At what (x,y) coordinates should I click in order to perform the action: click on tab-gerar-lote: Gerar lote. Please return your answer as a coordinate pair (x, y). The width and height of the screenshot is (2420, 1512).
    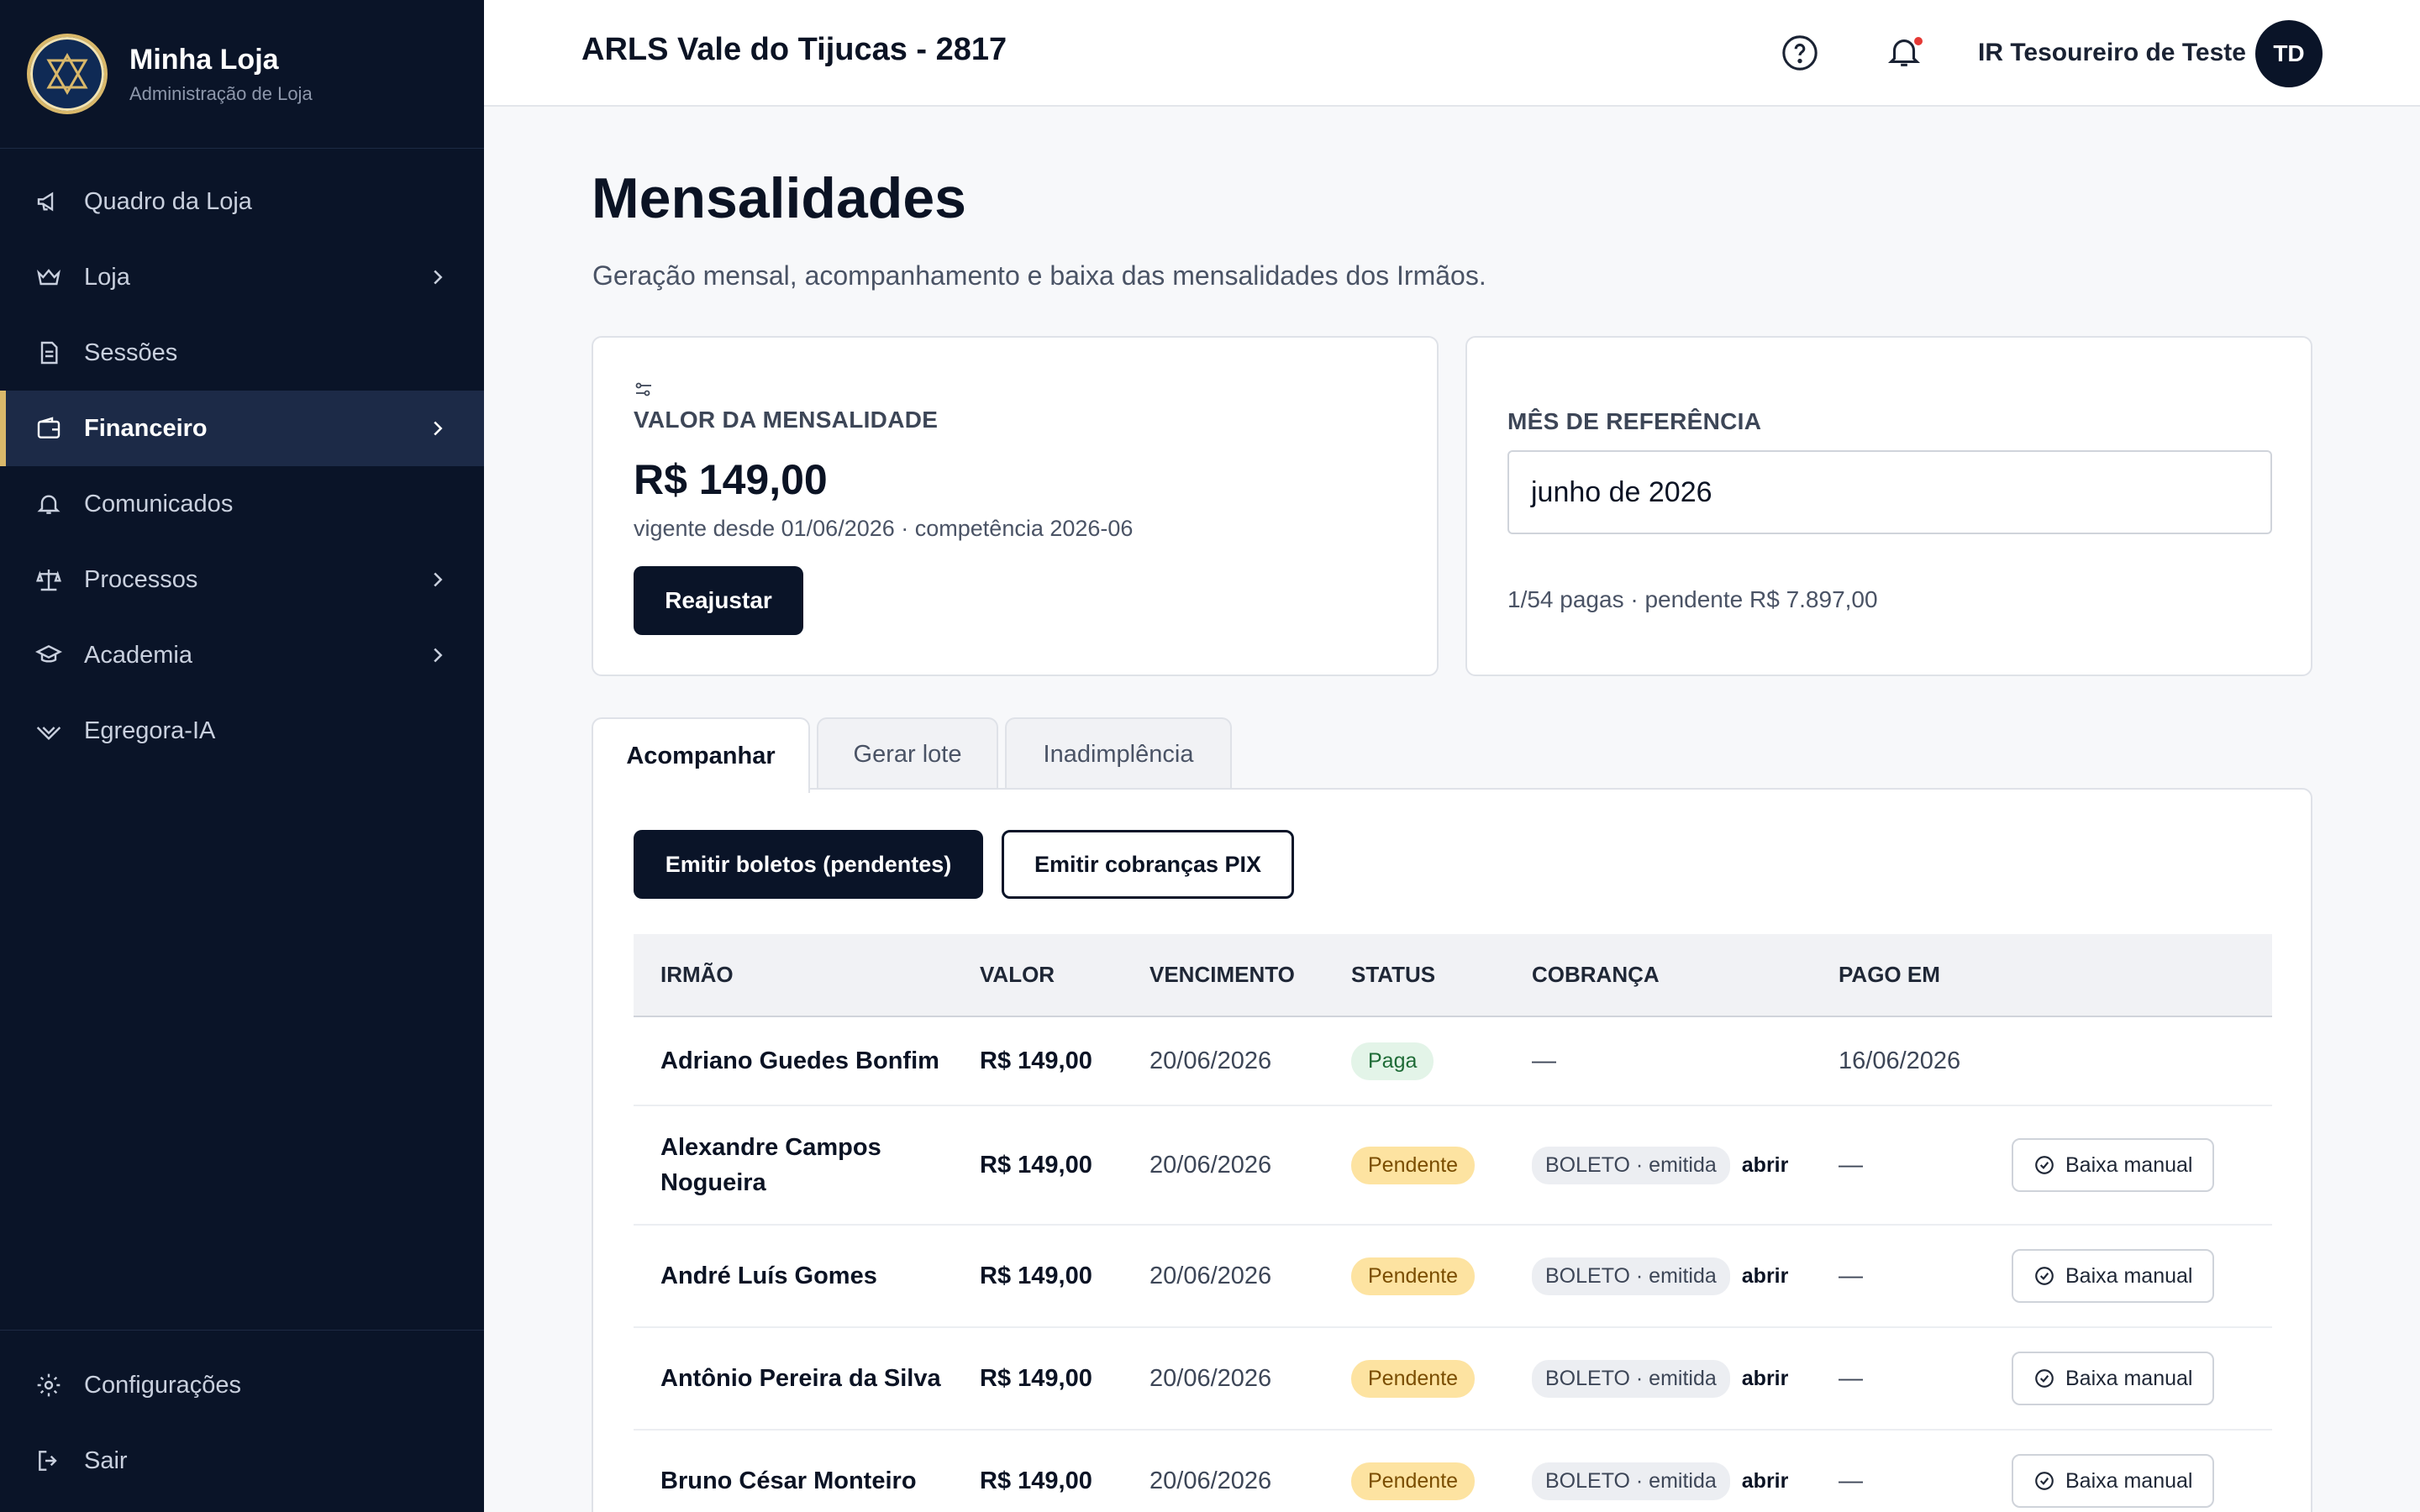
    Looking at the image, I should click on (907, 753).